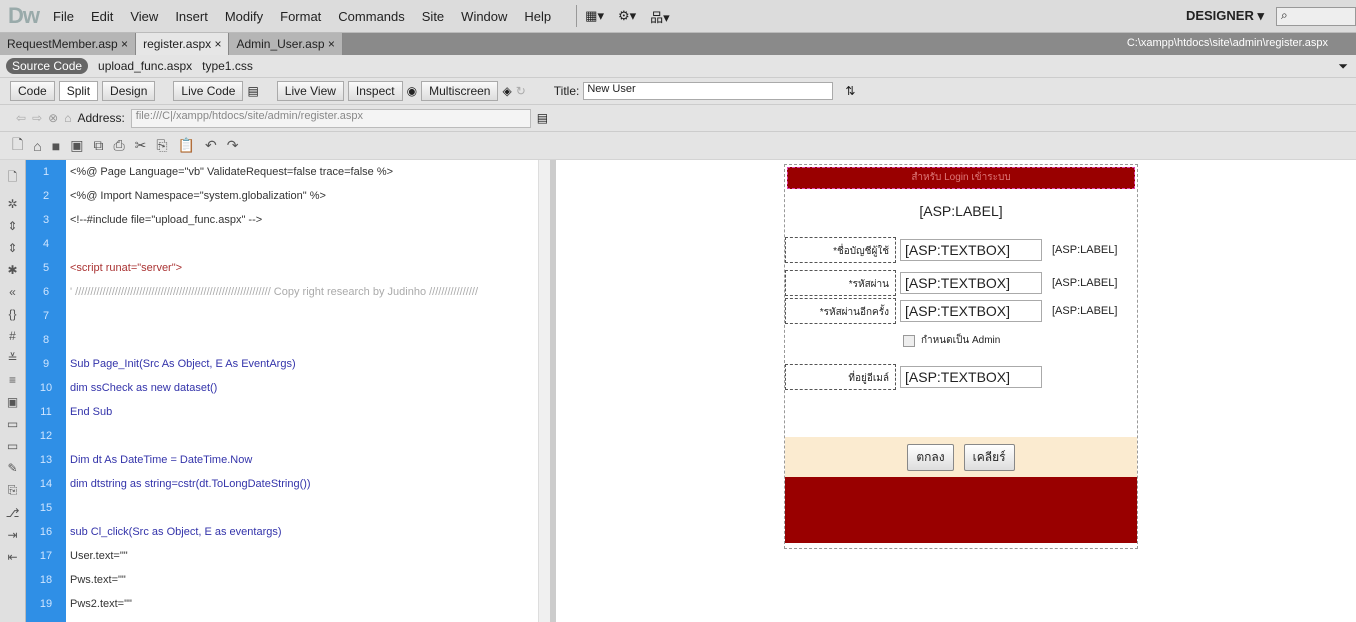 The height and width of the screenshot is (622, 1356). What do you see at coordinates (302, 604) in the screenshot?
I see `code-line: Pws2.text=""` at bounding box center [302, 604].